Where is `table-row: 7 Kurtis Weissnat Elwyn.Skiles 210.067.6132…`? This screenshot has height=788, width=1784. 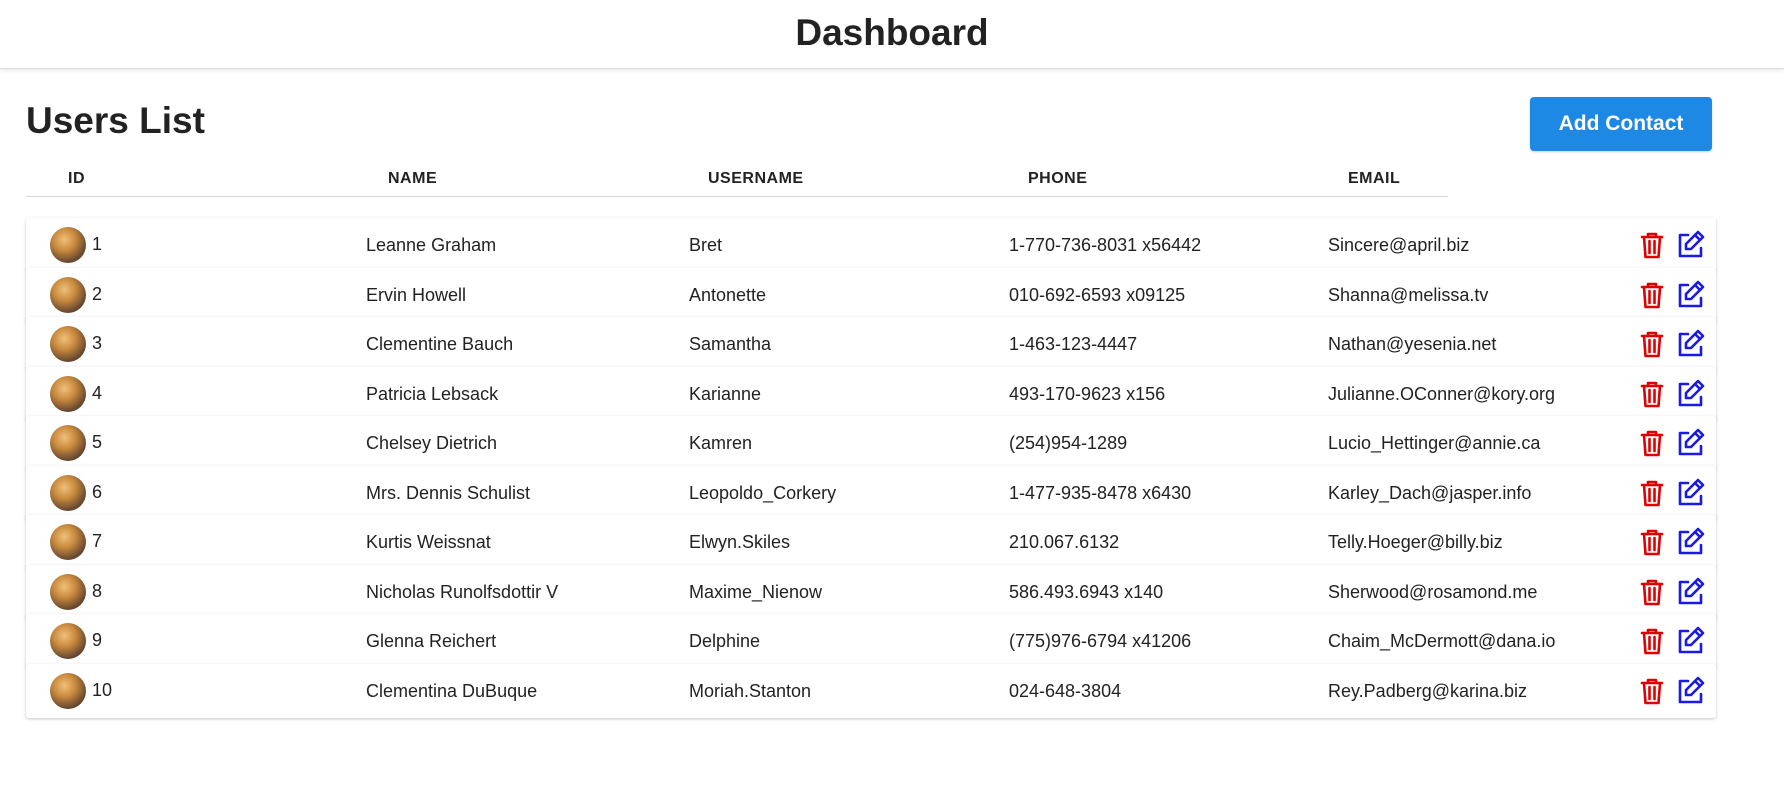
table-row: 7 Kurtis Weissnat Elwyn.Skiles 210.067.6132… is located at coordinates (871, 542).